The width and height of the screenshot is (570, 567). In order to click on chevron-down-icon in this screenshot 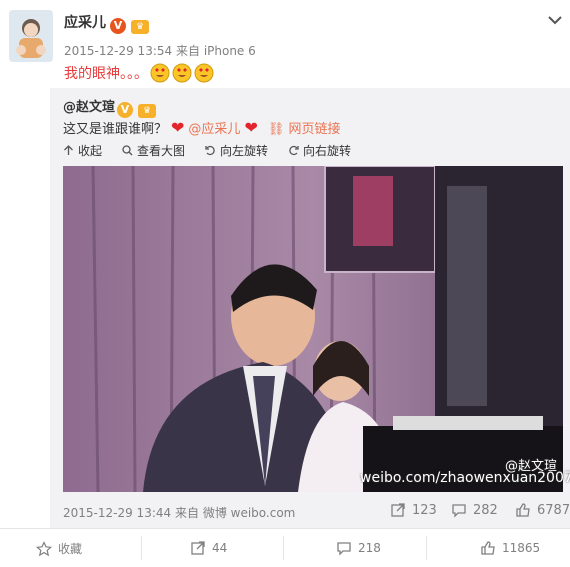, I will do `click(555, 19)`.